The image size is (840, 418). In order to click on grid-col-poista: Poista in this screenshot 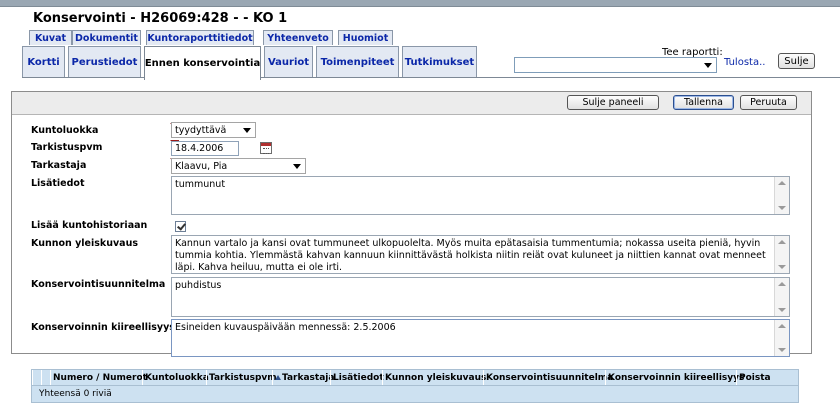, I will do `click(753, 377)`.